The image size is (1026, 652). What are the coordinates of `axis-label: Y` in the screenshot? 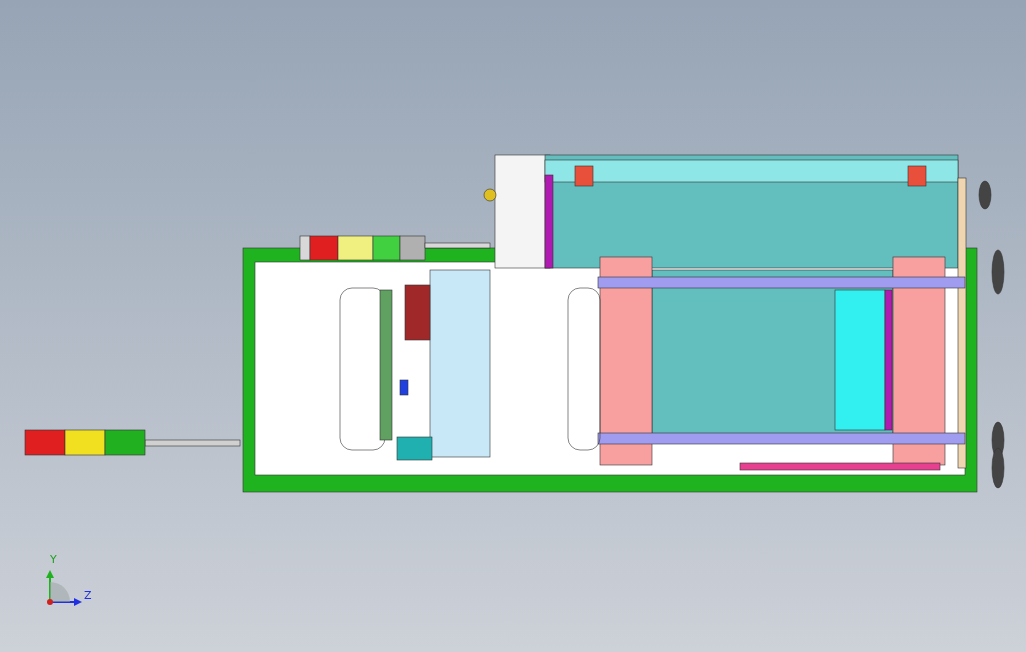 It's located at (53, 559).